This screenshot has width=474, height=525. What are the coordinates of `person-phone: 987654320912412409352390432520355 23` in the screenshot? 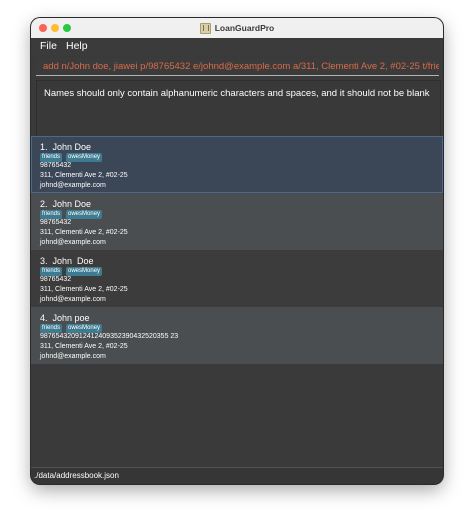 It's located at (109, 336).